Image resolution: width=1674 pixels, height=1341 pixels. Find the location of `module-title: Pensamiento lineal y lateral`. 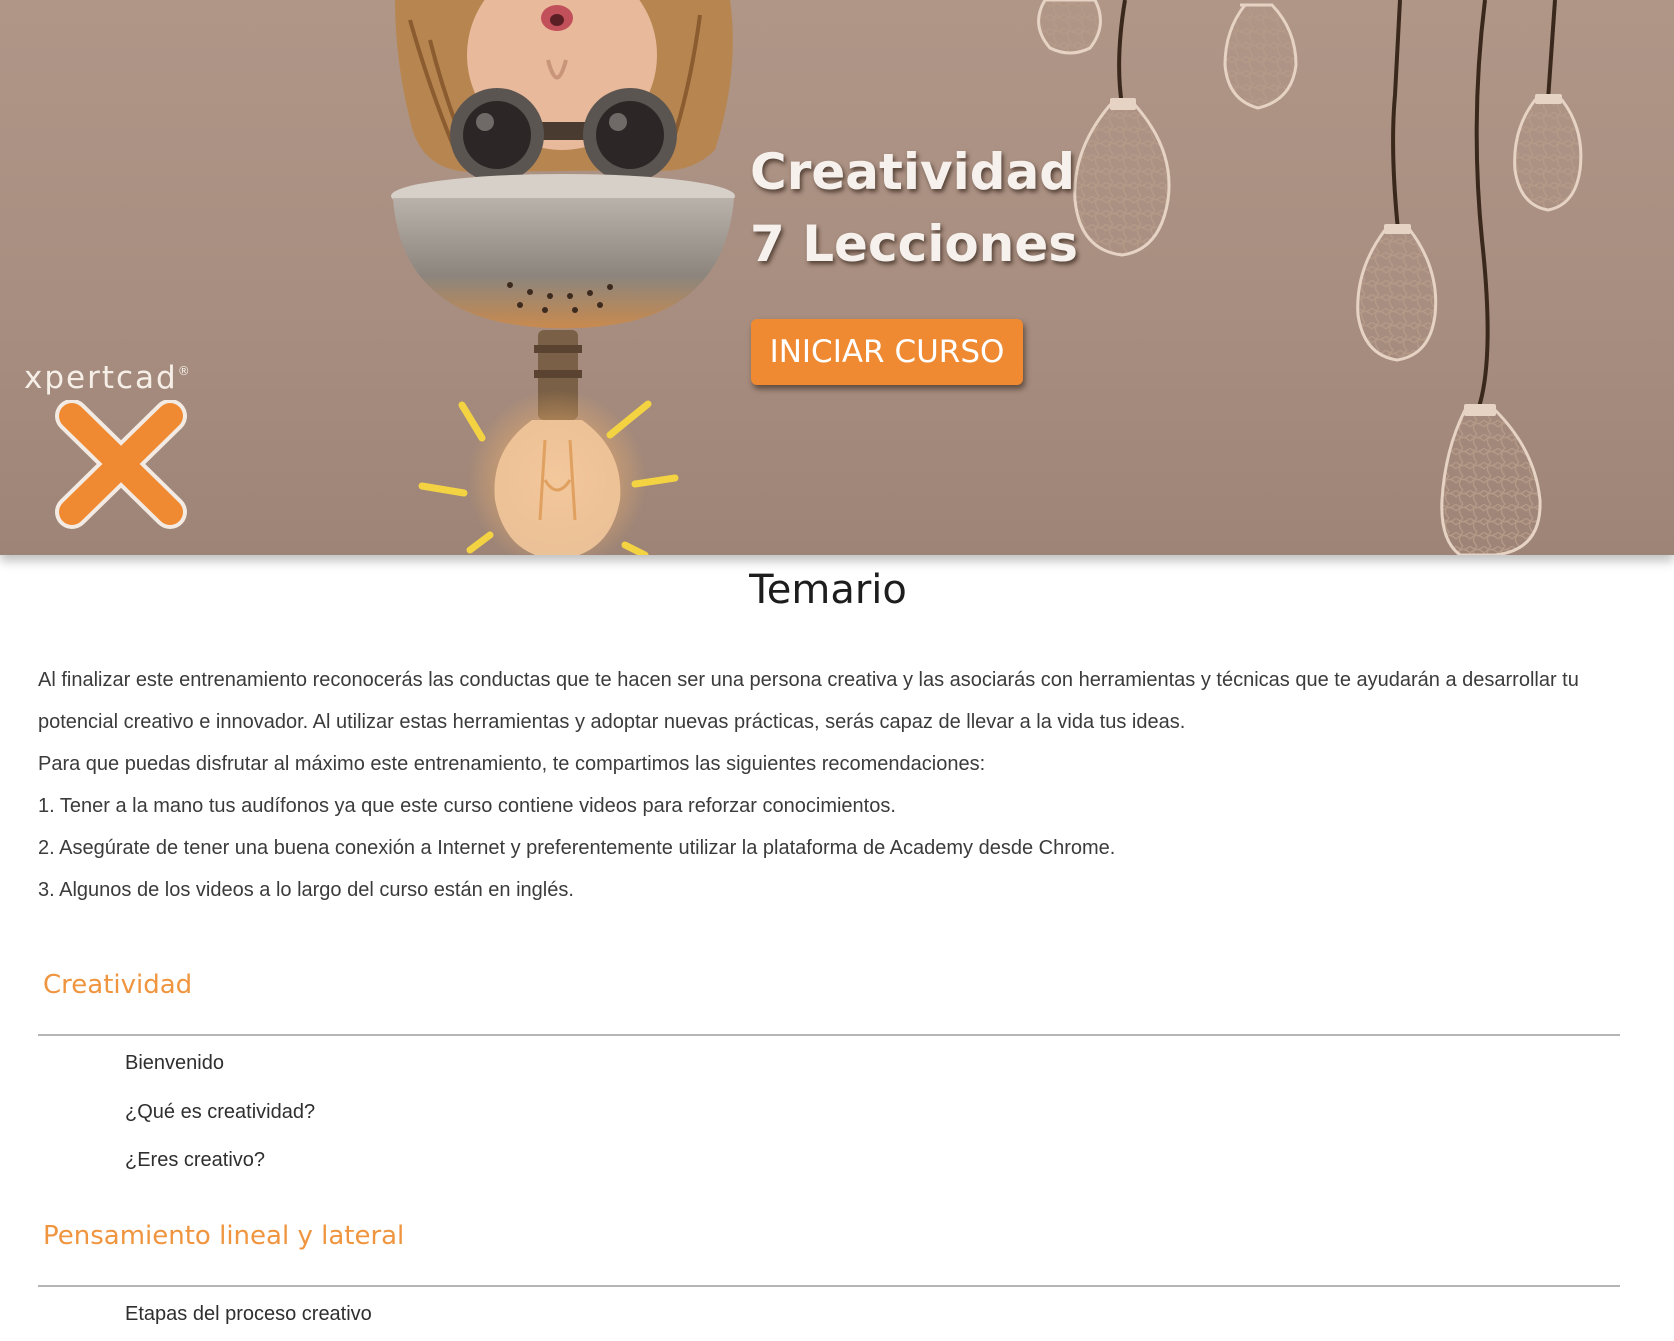

module-title: Pensamiento lineal y lateral is located at coordinates (223, 1236).